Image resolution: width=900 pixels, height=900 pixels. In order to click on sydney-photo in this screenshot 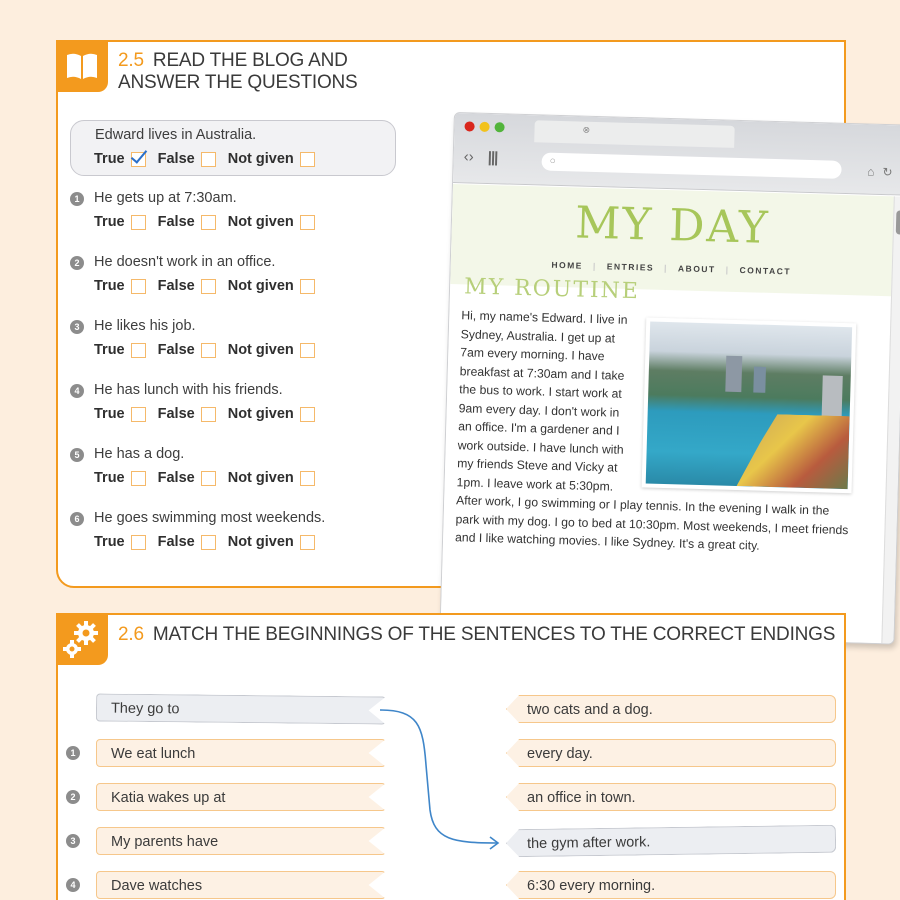, I will do `click(749, 405)`.